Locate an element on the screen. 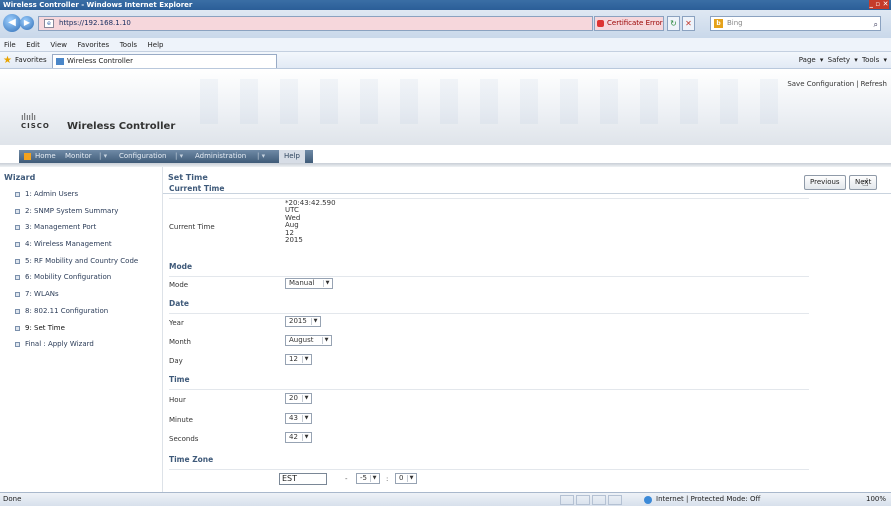  mode-select: Manual ▼ is located at coordinates (309, 283).